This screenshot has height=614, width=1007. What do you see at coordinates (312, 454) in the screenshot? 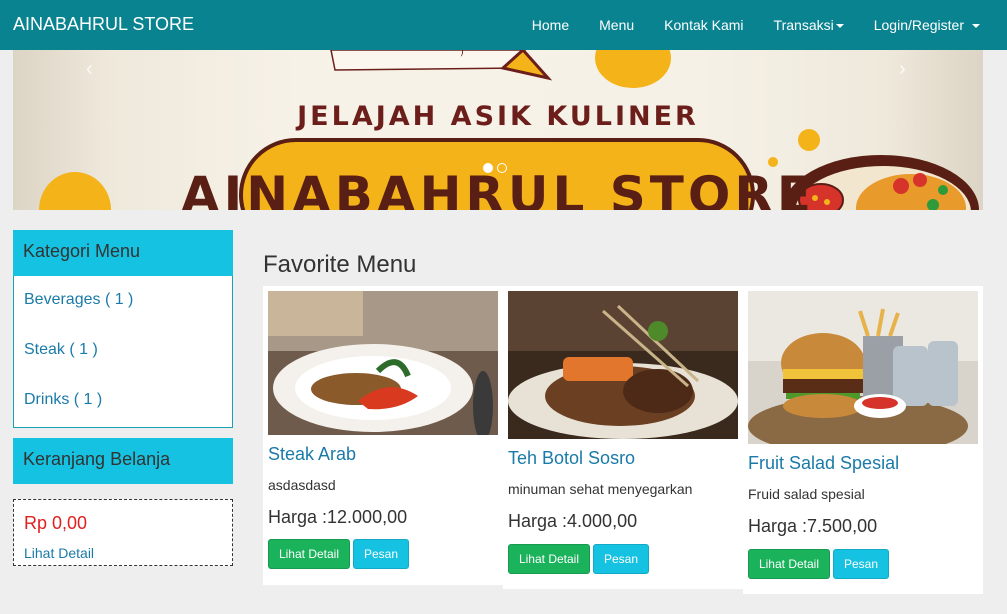
I see `product-name: Steak Arab` at bounding box center [312, 454].